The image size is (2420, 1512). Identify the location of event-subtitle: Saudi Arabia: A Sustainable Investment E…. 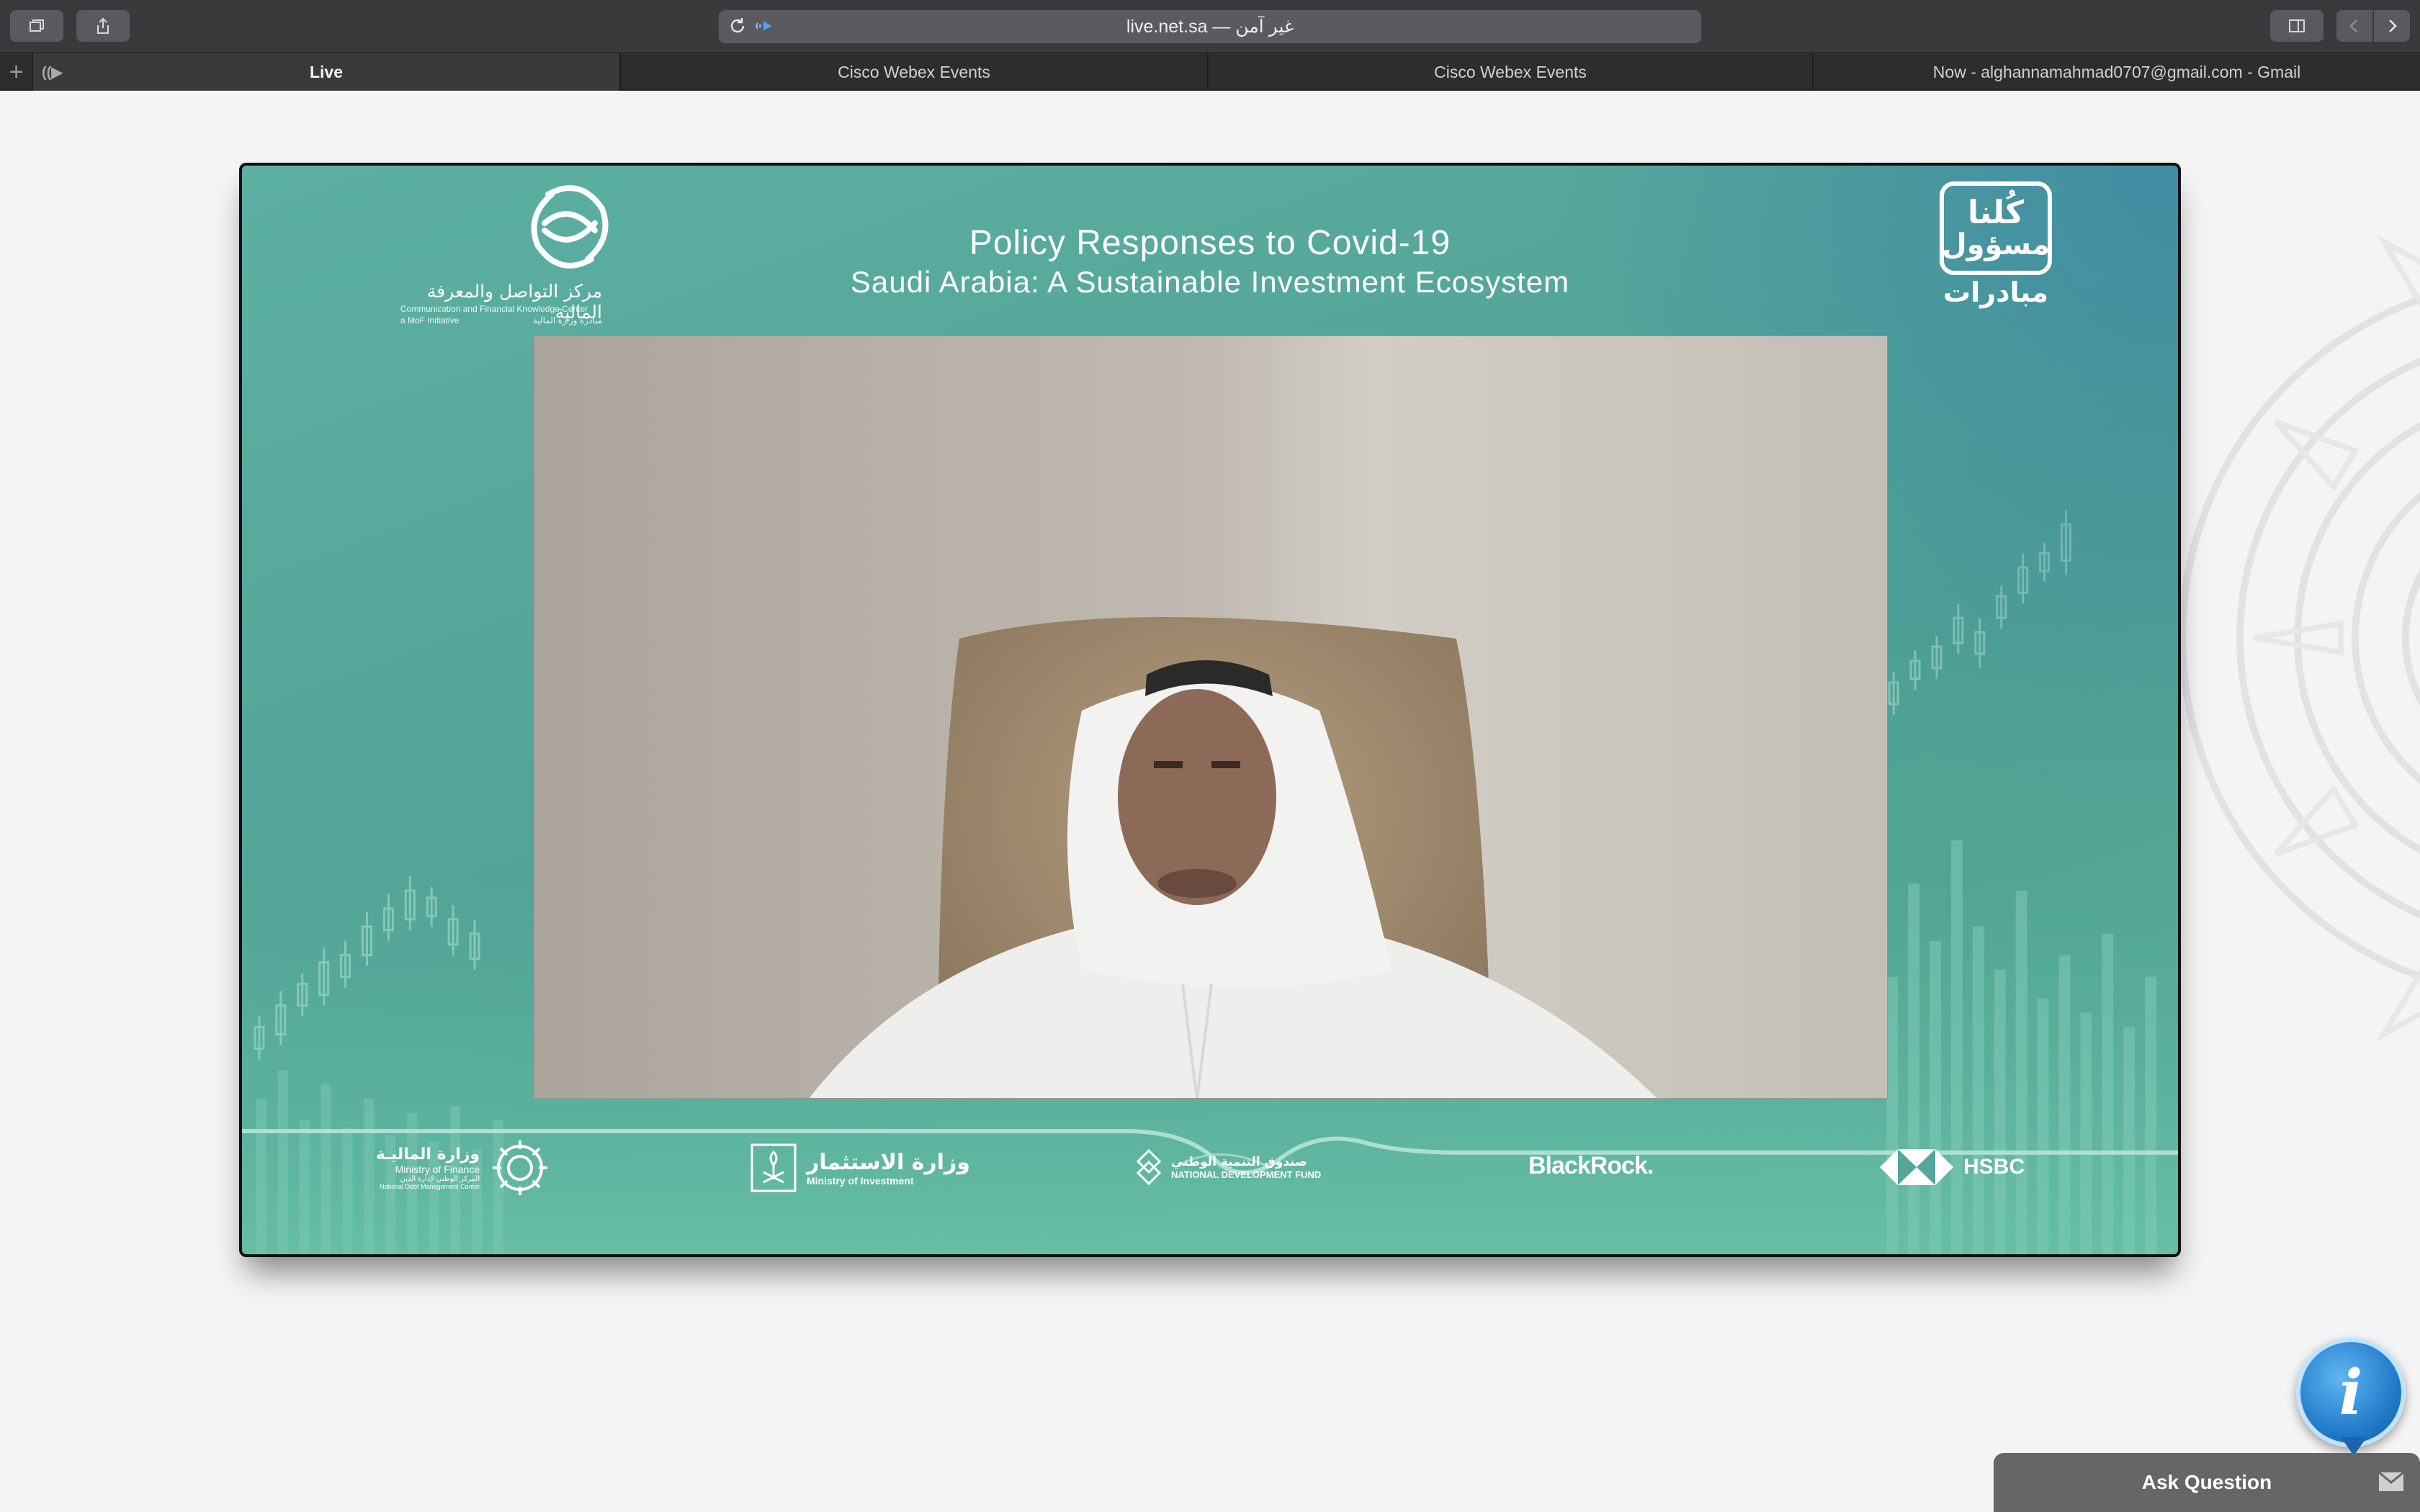
(1210, 282).